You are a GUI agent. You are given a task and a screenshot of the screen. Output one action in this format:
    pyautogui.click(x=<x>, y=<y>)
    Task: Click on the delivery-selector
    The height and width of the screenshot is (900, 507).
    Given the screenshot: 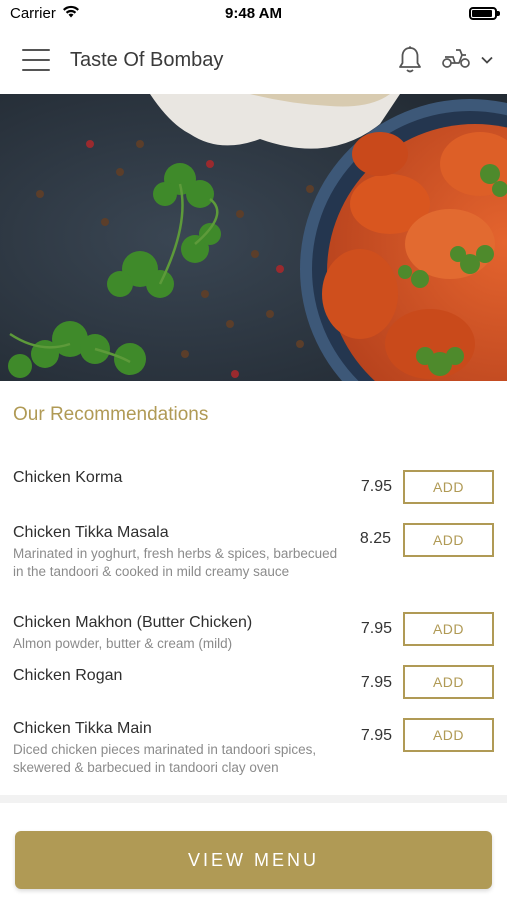 What is the action you would take?
    pyautogui.click(x=467, y=60)
    